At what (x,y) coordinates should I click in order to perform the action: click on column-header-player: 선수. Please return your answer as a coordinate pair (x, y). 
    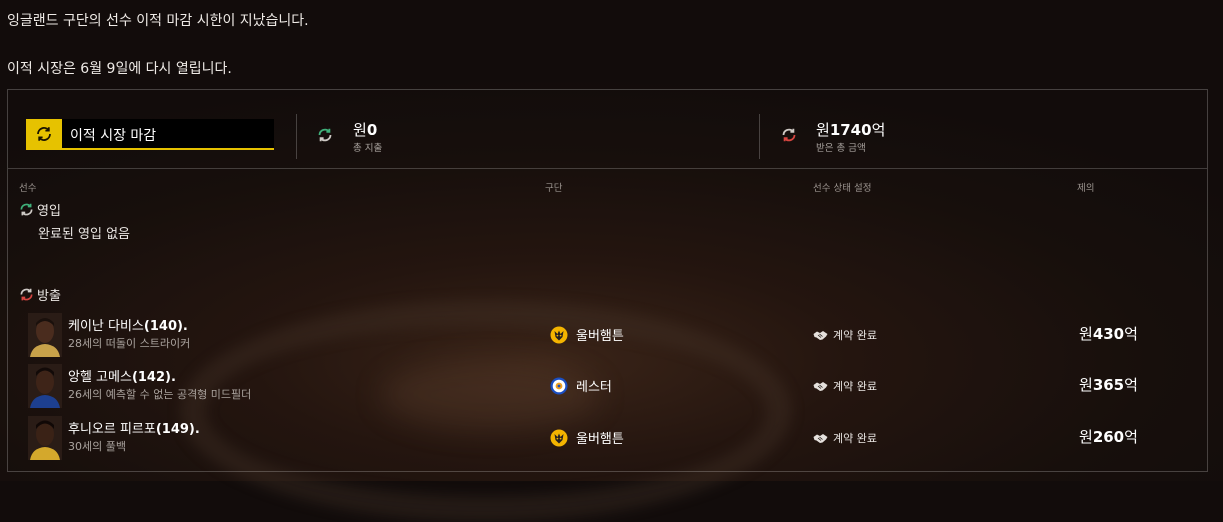
    Looking at the image, I should click on (28, 188).